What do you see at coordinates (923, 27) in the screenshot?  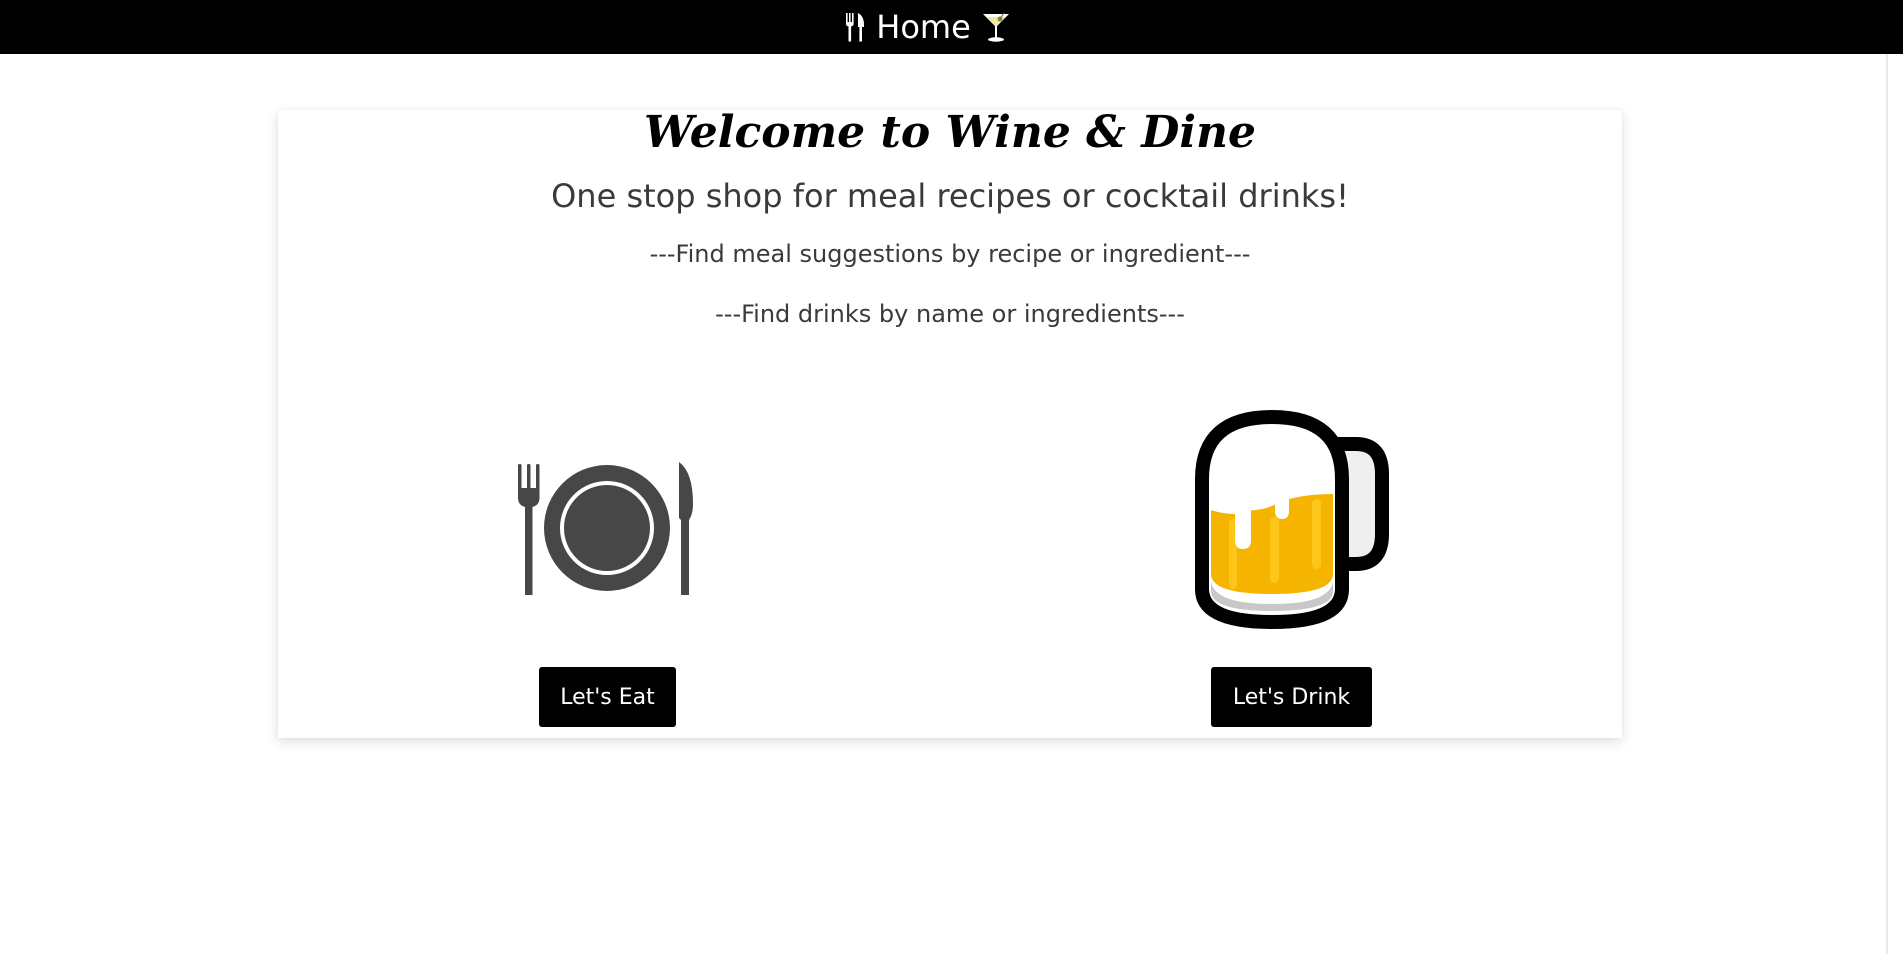 I see `nav-title: Home` at bounding box center [923, 27].